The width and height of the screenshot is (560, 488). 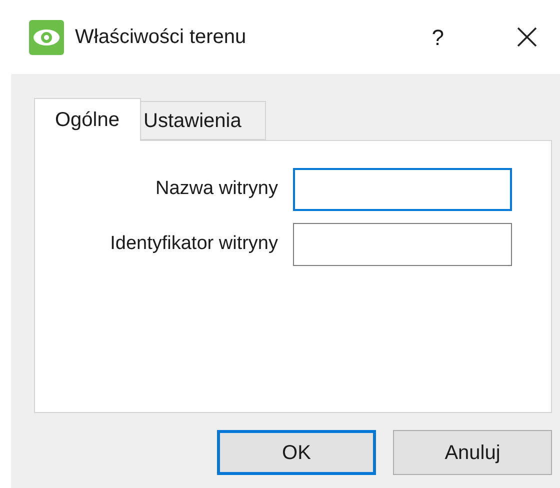 I want to click on window-title: Właściwości terenu, so click(x=160, y=37).